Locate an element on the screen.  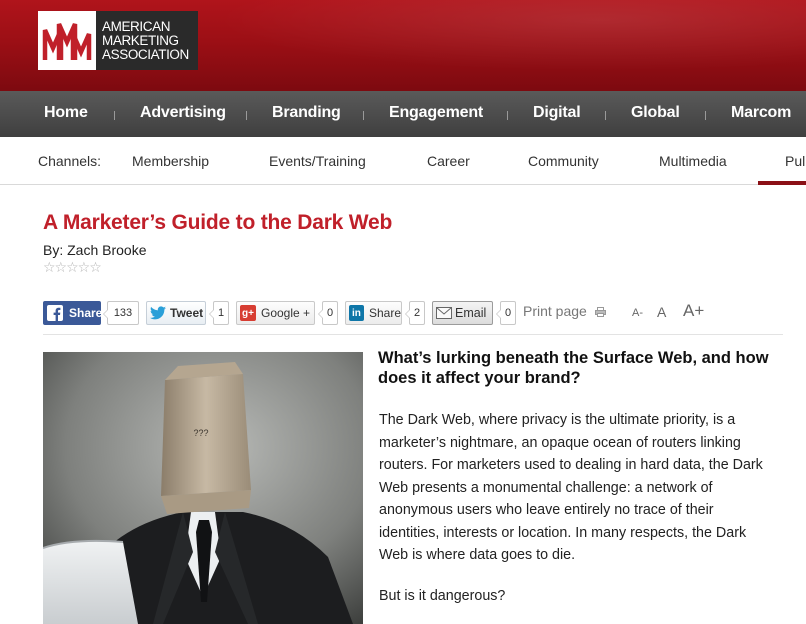
google-plus-count: 0 is located at coordinates (328, 313).